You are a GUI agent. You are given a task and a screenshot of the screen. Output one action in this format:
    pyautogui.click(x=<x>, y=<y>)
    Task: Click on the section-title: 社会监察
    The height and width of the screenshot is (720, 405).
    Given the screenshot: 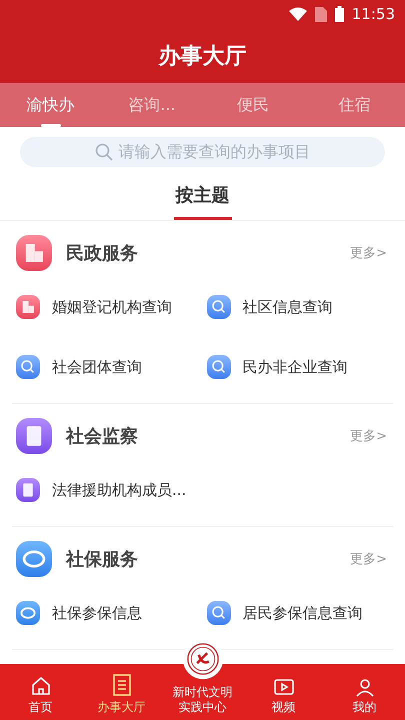 What is the action you would take?
    pyautogui.click(x=102, y=436)
    